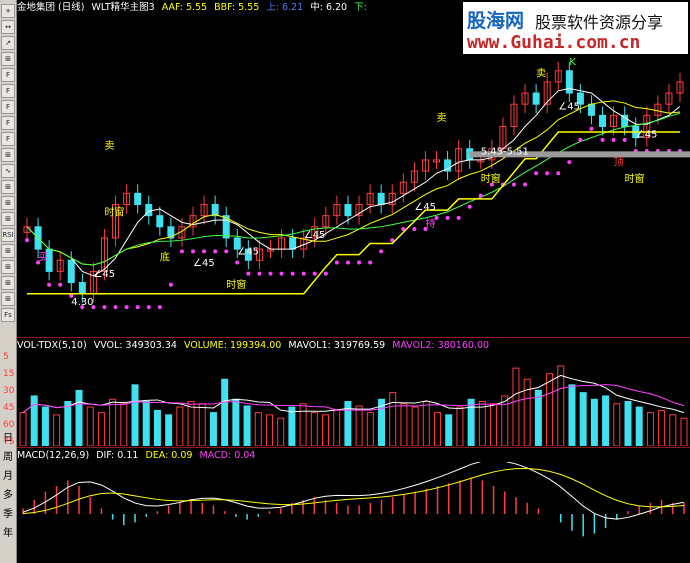 The image size is (690, 563). What do you see at coordinates (165, 256) in the screenshot?
I see `bottom-label: 底` at bounding box center [165, 256].